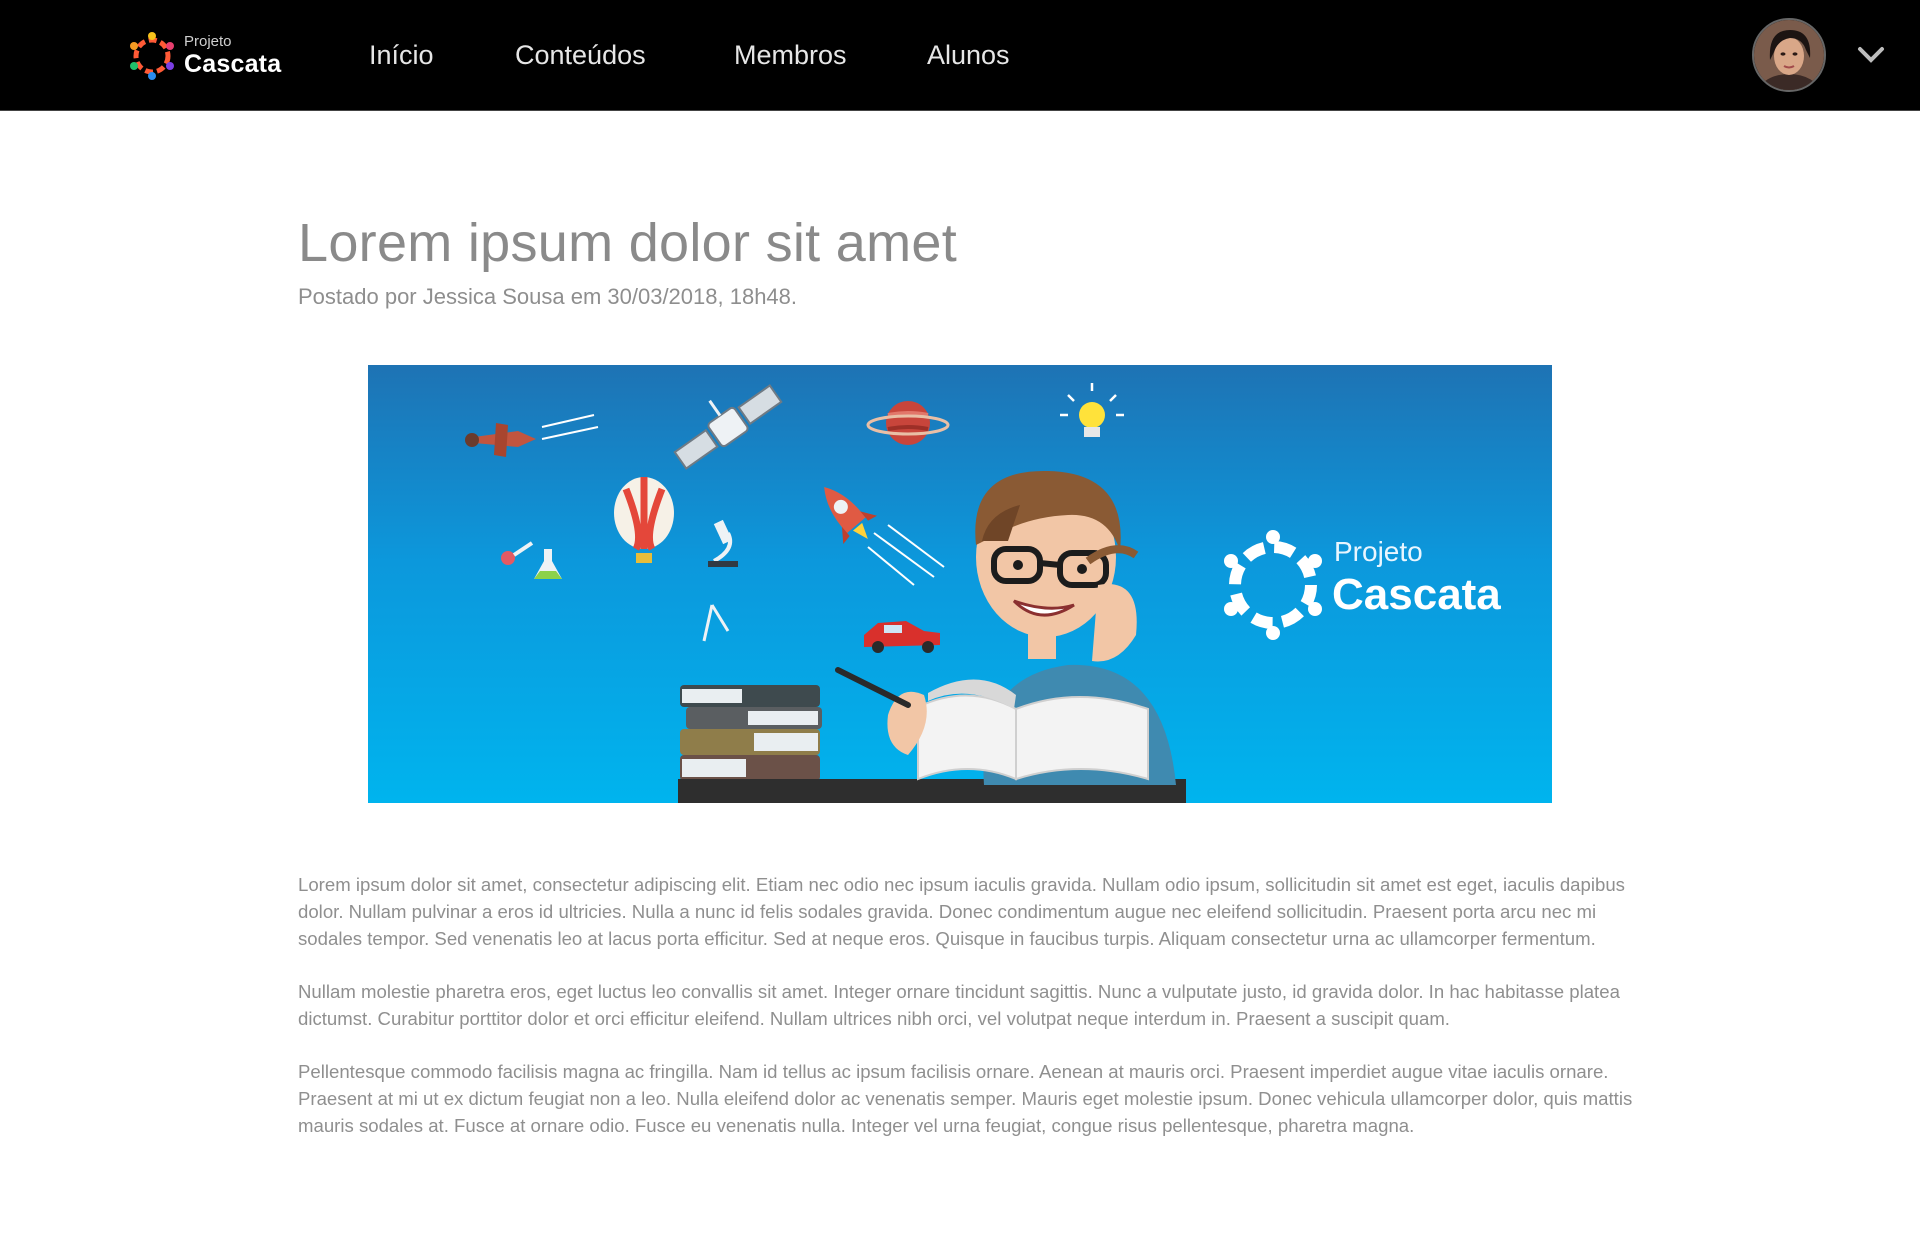  I want to click on banner-brand-big: Cascata, so click(1416, 594).